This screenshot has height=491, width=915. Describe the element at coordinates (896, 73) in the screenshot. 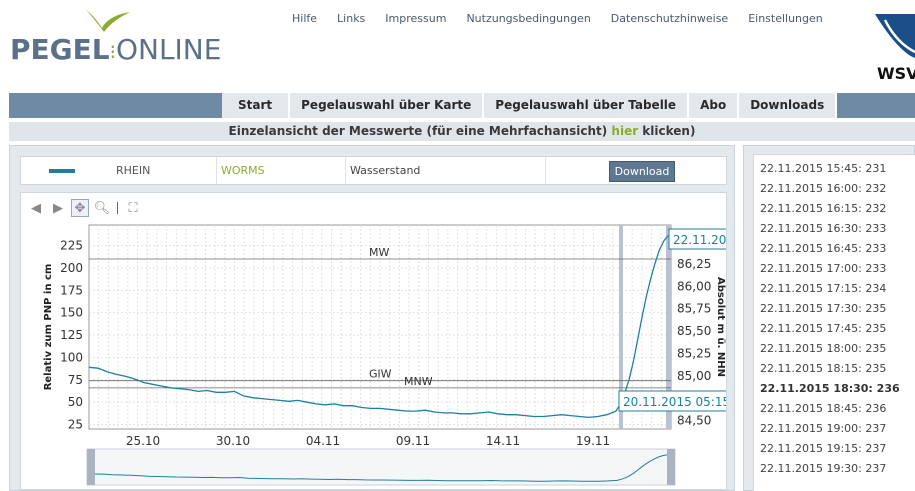

I see `wsv-text: WSV` at that location.